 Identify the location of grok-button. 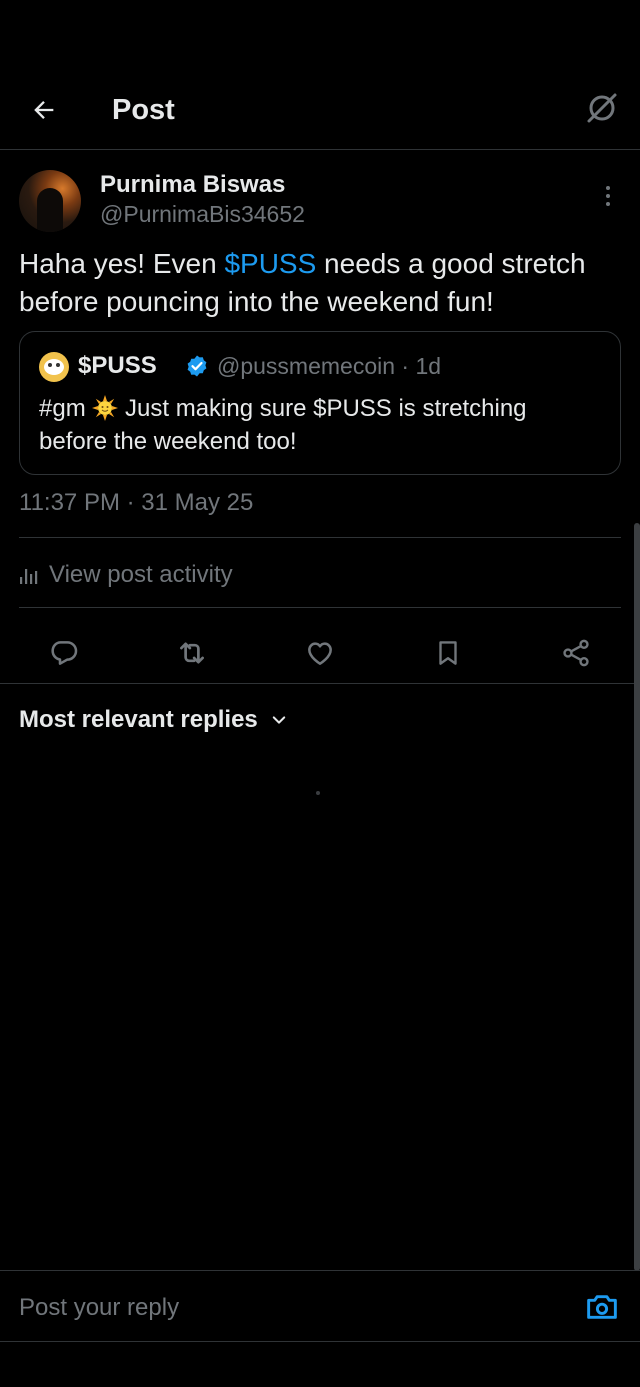
(602, 108).